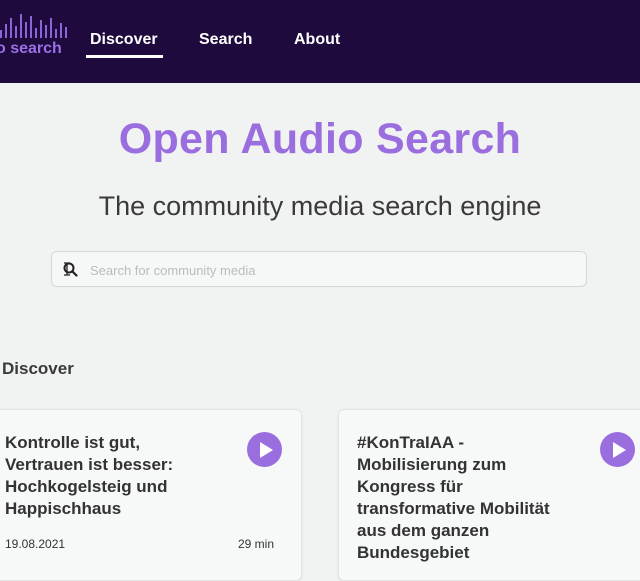 The image size is (640, 581). I want to click on nav-active-underline, so click(124, 56).